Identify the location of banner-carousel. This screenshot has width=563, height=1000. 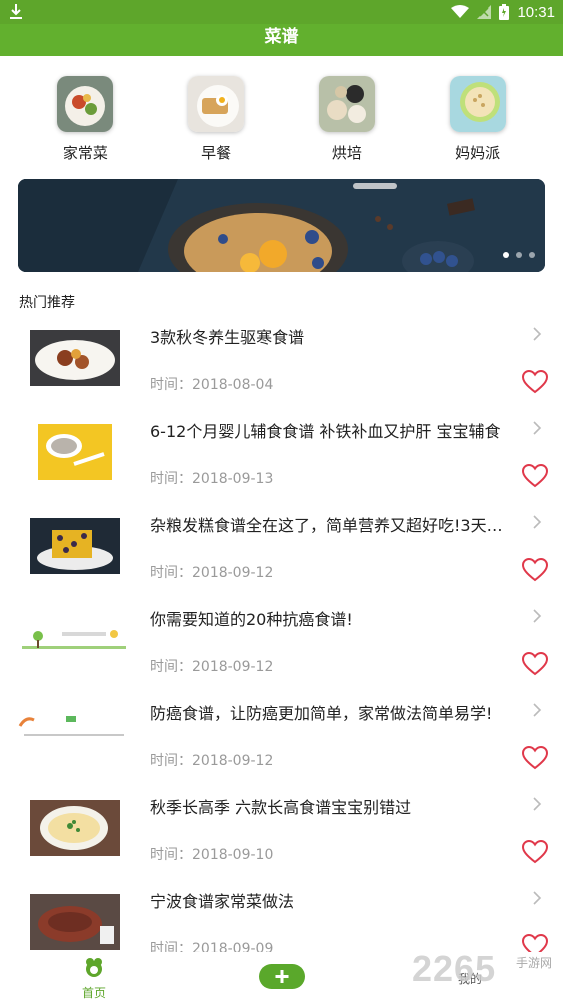
(281, 225).